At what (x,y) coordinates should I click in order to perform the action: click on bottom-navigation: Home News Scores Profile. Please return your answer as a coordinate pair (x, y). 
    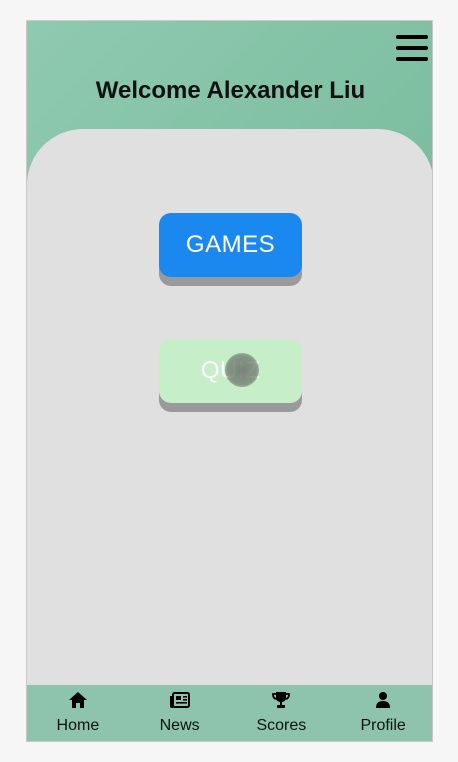
    Looking at the image, I should click on (229, 713).